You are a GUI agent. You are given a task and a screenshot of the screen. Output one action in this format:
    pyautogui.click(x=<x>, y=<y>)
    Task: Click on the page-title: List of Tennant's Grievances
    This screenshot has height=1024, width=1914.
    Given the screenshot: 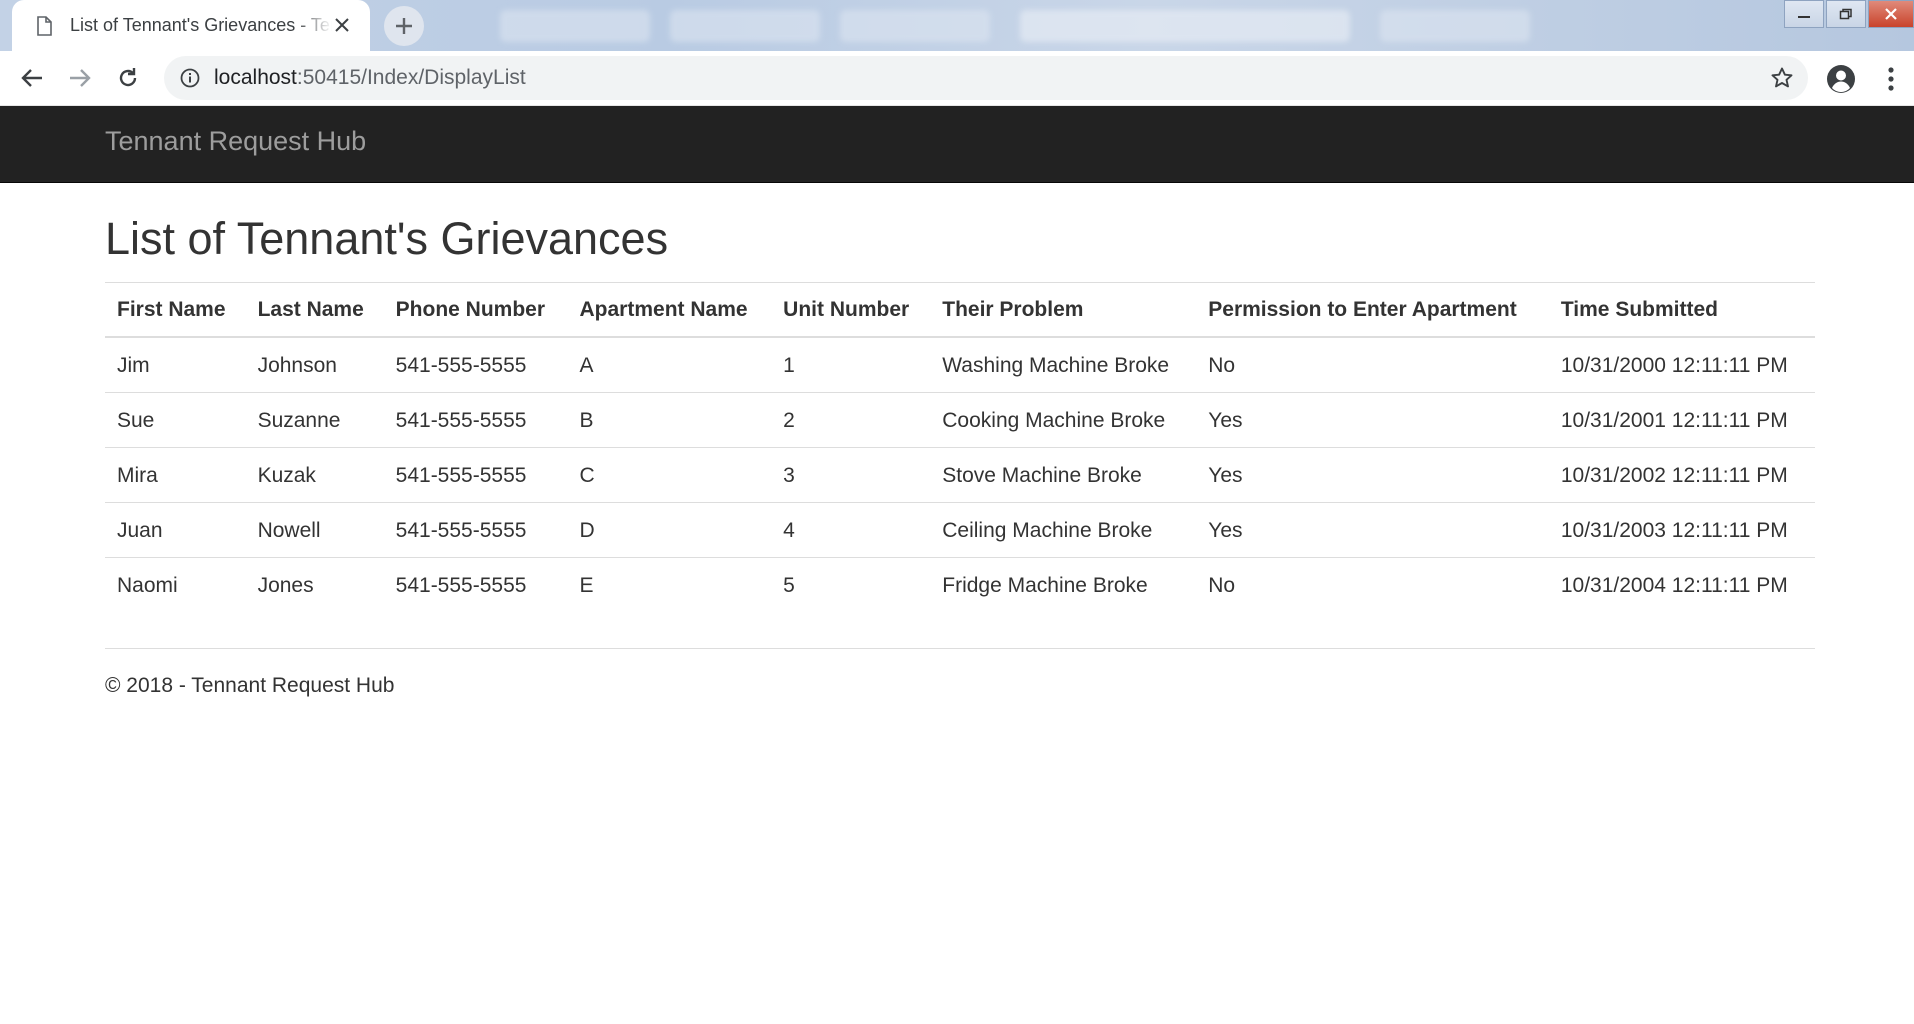 What is the action you would take?
    pyautogui.click(x=387, y=238)
    